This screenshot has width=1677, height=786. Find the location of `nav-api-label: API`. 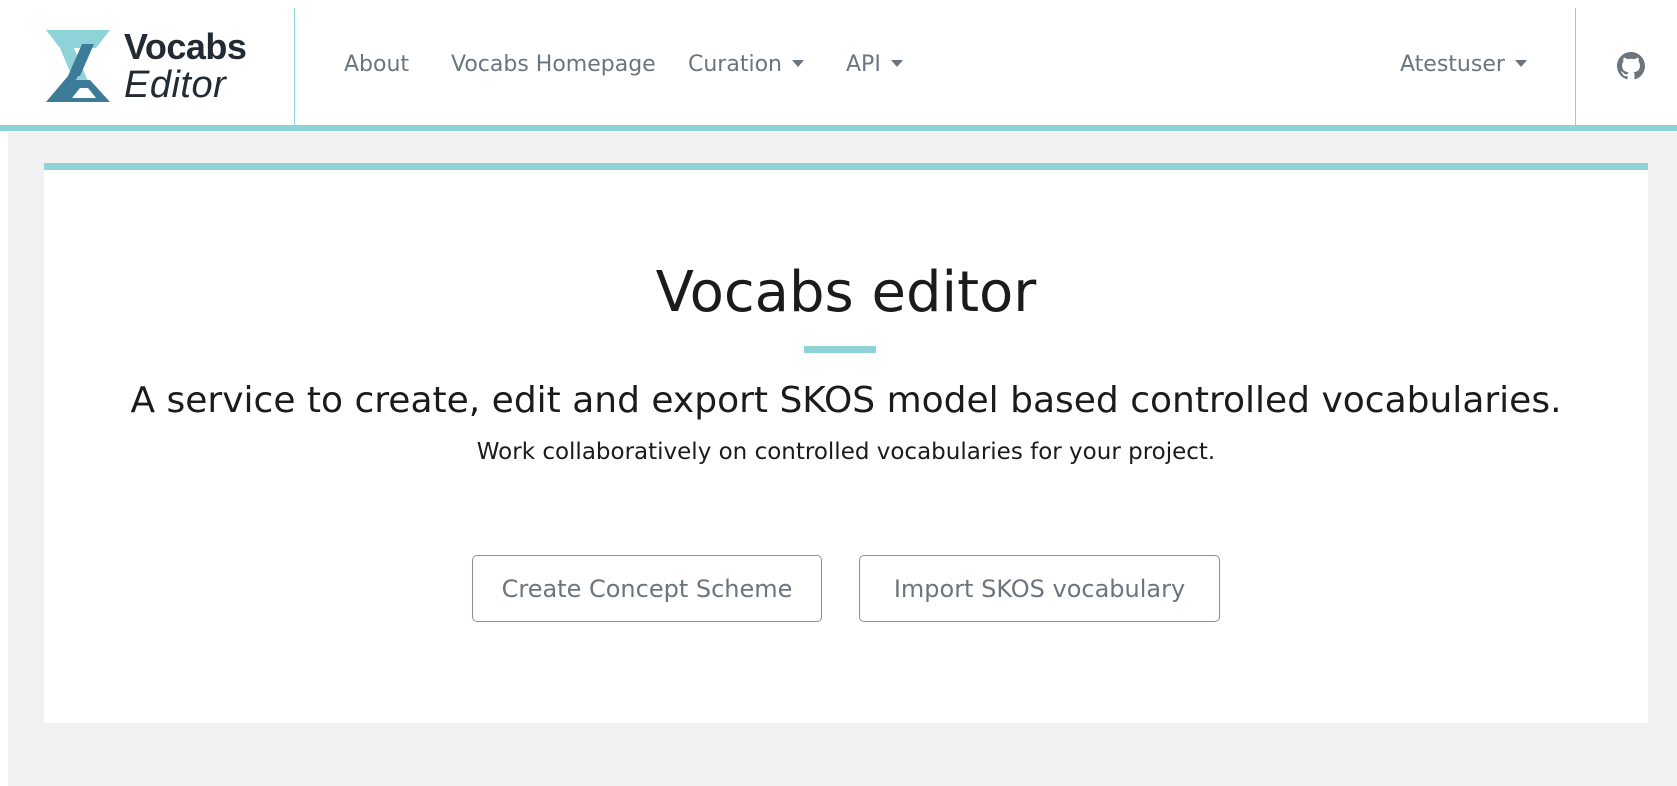

nav-api-label: API is located at coordinates (863, 64).